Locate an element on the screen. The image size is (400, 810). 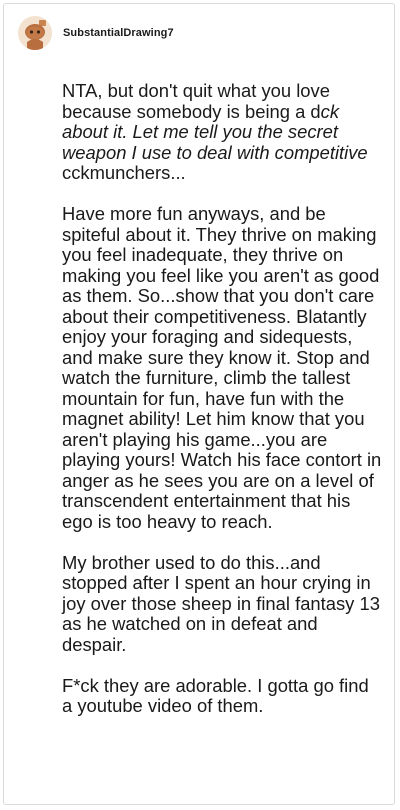
reddit-snoo-avatar-icon is located at coordinates (35, 33).